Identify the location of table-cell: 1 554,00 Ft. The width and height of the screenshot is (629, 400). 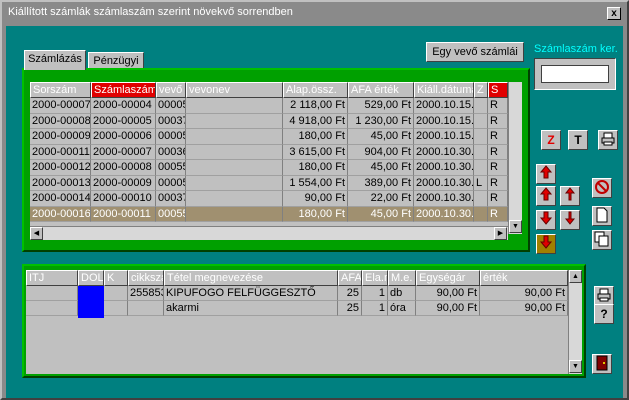
(315, 183).